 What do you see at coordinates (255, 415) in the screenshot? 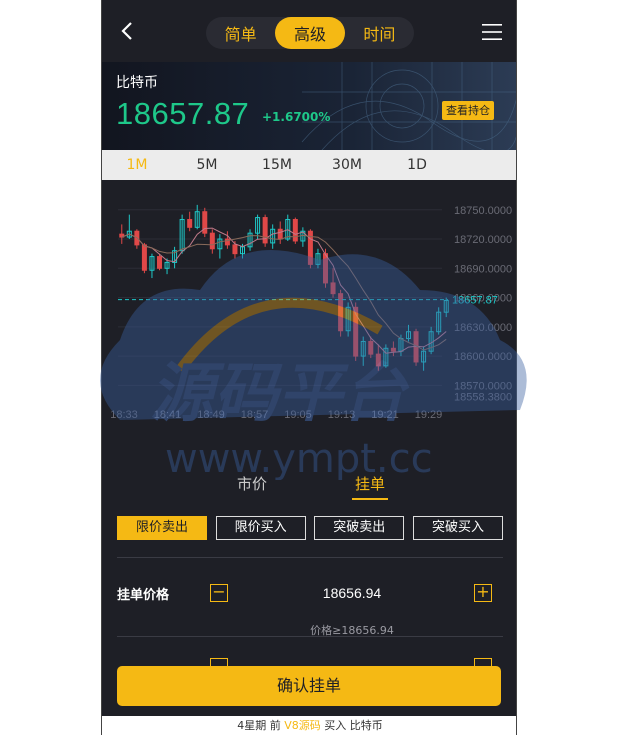
I see `x-tick-label: 18:57` at bounding box center [255, 415].